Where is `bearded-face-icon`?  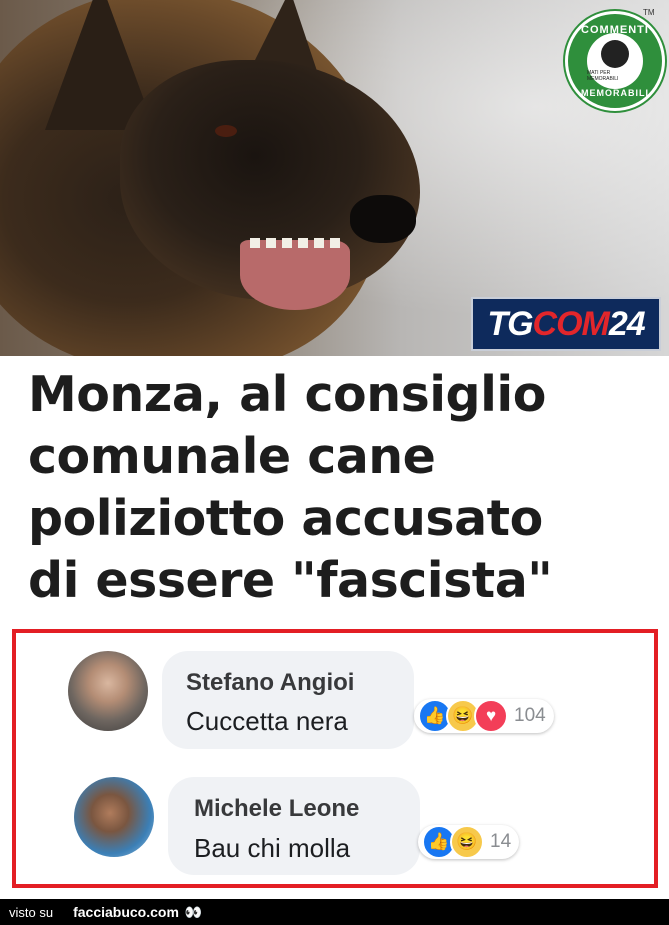 bearded-face-icon is located at coordinates (615, 54).